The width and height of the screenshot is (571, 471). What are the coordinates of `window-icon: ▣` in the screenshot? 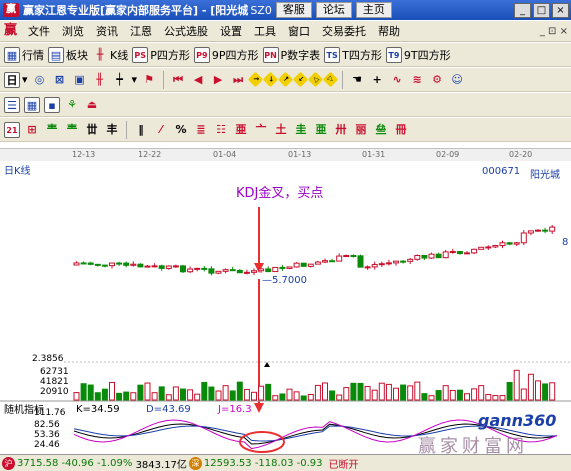 It's located at (80, 80).